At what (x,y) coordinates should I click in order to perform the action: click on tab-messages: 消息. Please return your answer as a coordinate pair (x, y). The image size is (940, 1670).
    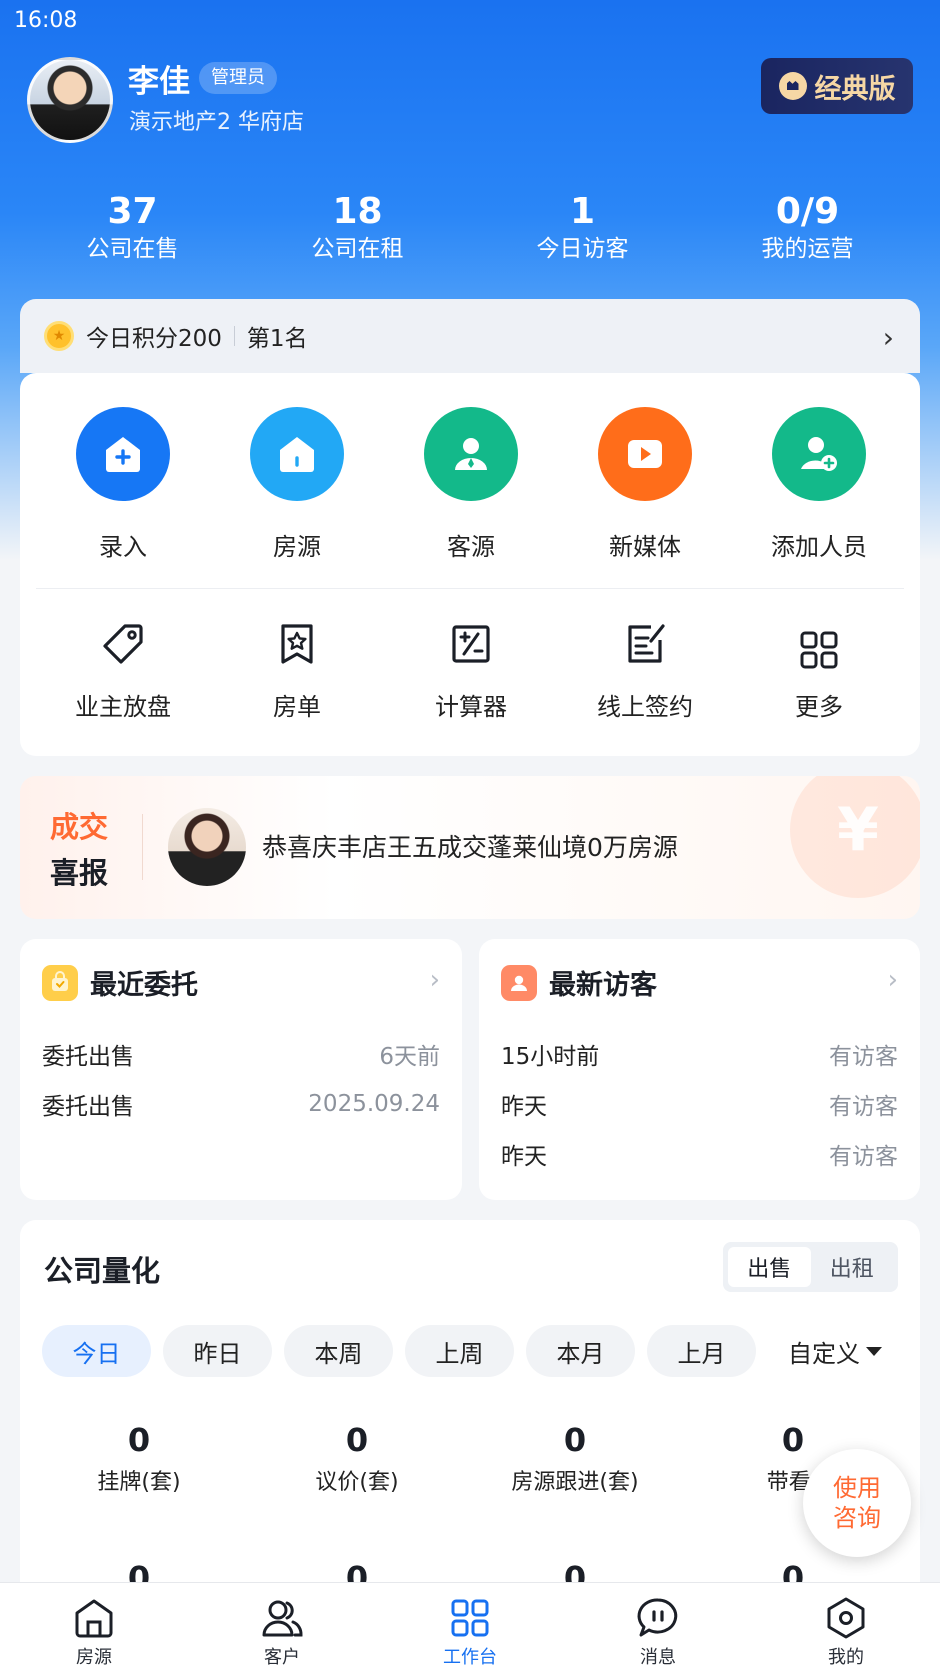
    Looking at the image, I should click on (658, 1626).